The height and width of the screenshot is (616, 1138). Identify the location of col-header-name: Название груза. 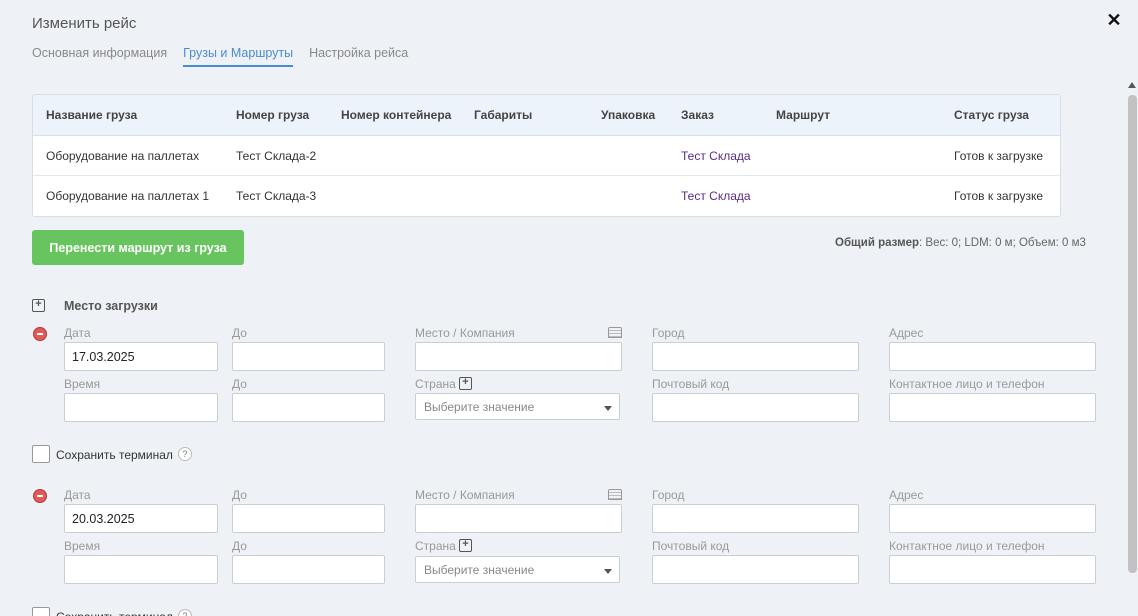
(91, 115).